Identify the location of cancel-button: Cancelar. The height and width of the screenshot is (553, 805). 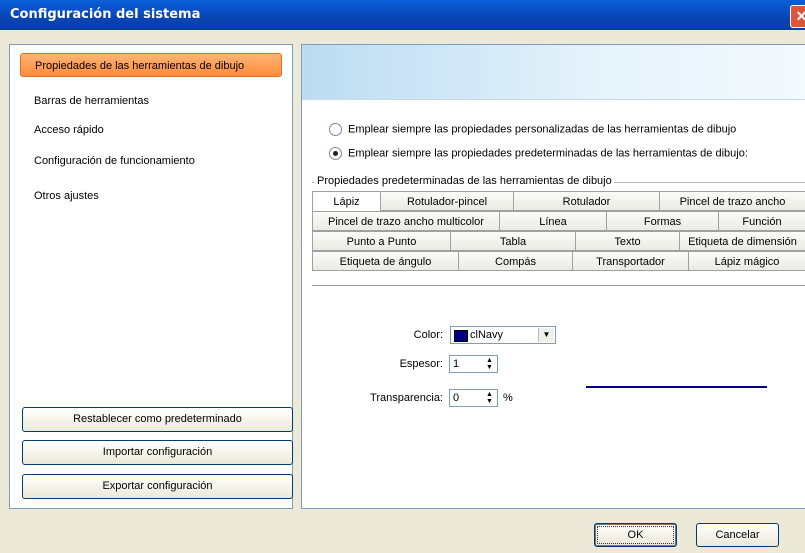
(737, 535).